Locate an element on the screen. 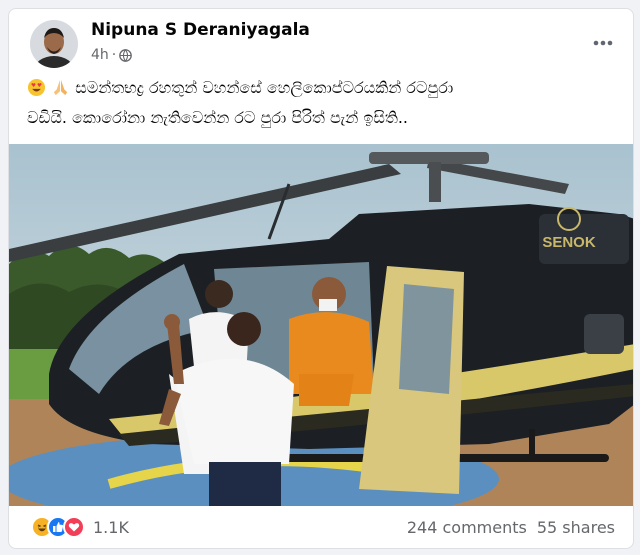 This screenshot has width=640, height=555. reaction-summary: 1.1K is located at coordinates (80, 527).